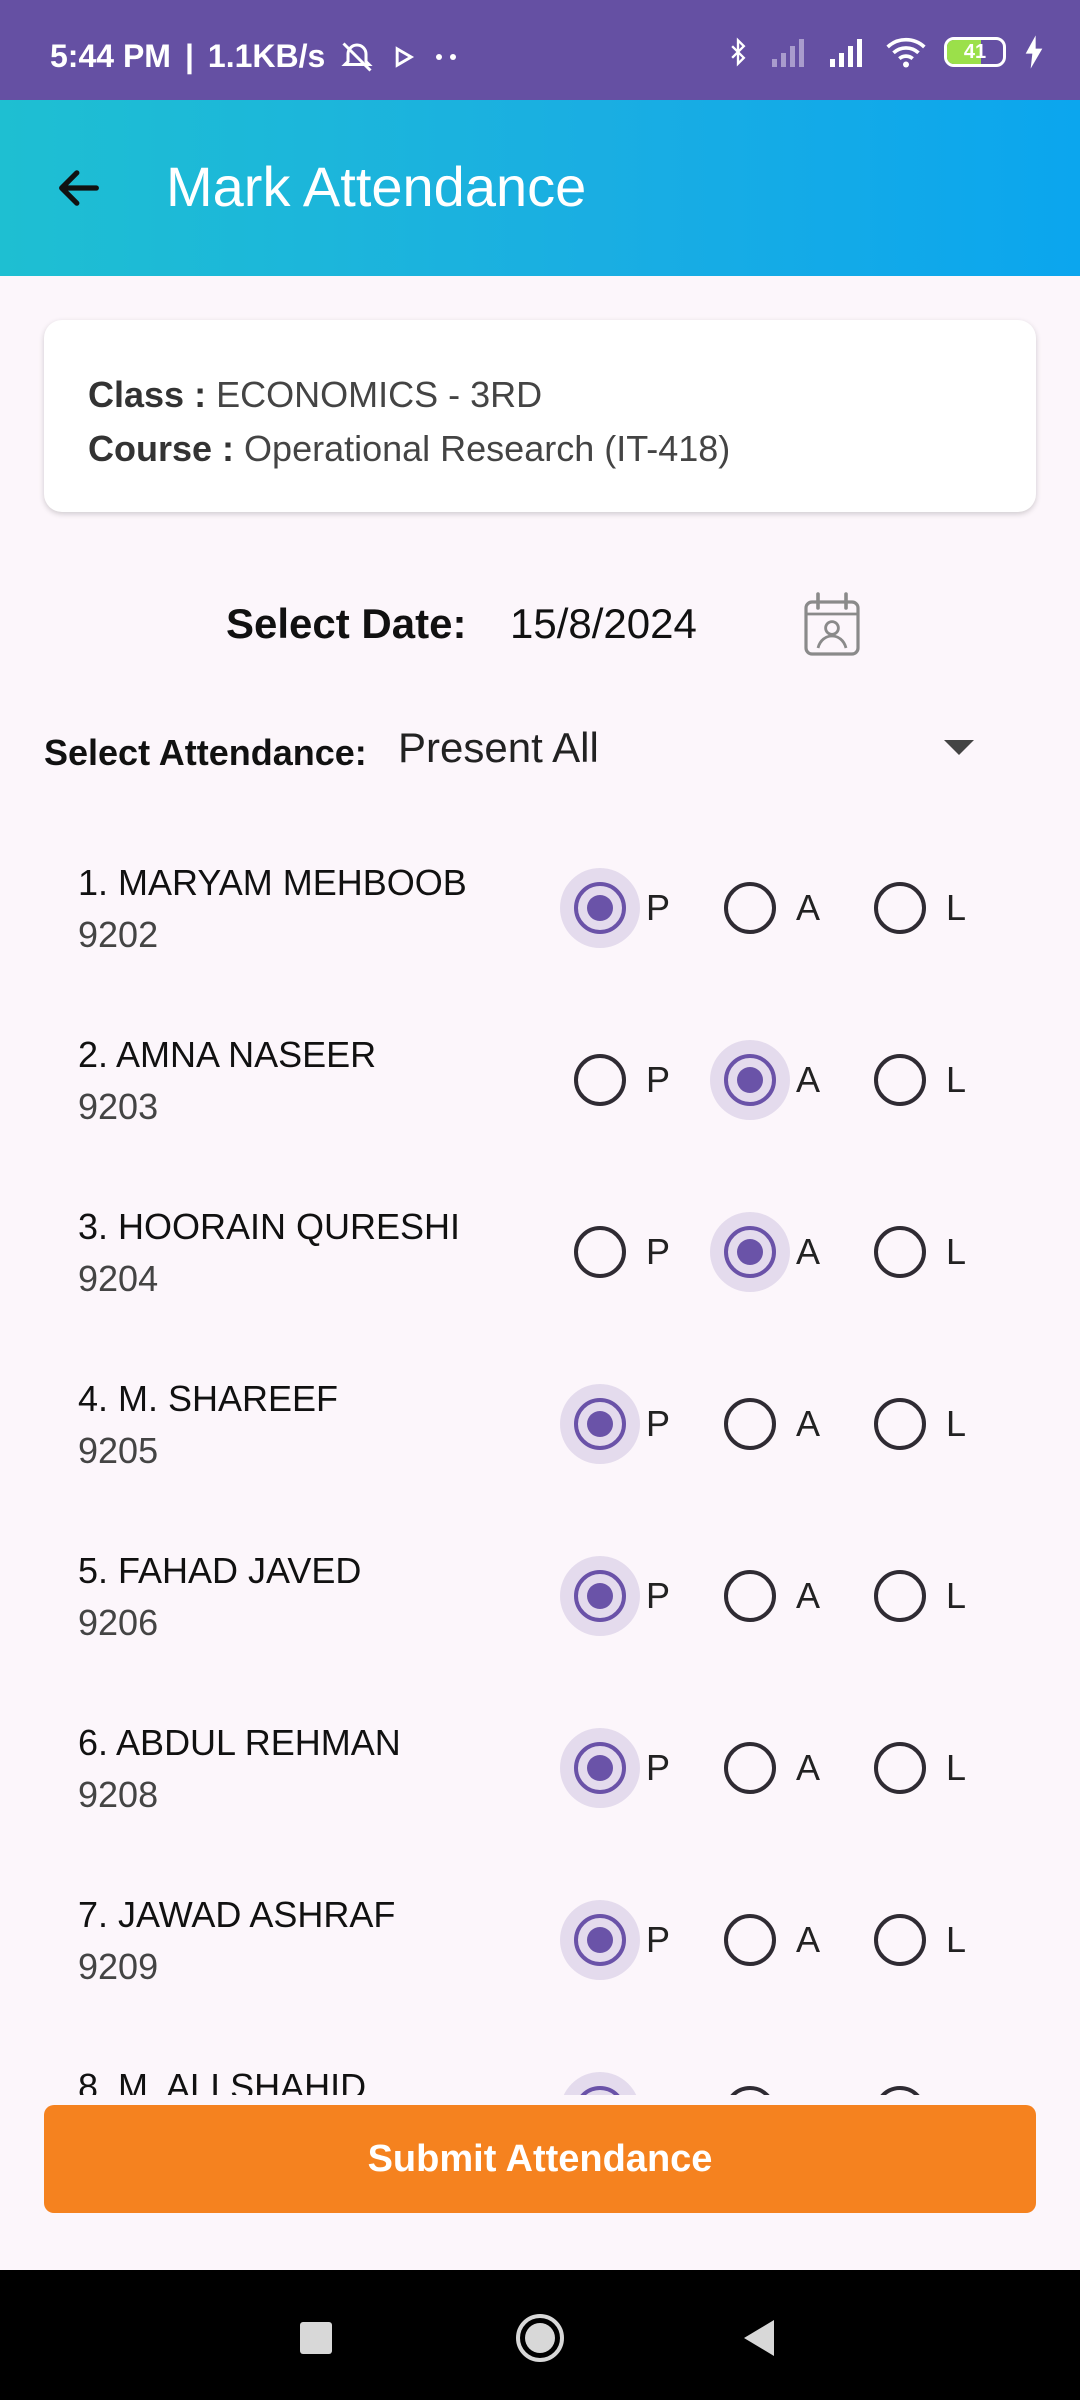 The height and width of the screenshot is (2400, 1080). I want to click on date-value: 15/8/2024, so click(603, 624).